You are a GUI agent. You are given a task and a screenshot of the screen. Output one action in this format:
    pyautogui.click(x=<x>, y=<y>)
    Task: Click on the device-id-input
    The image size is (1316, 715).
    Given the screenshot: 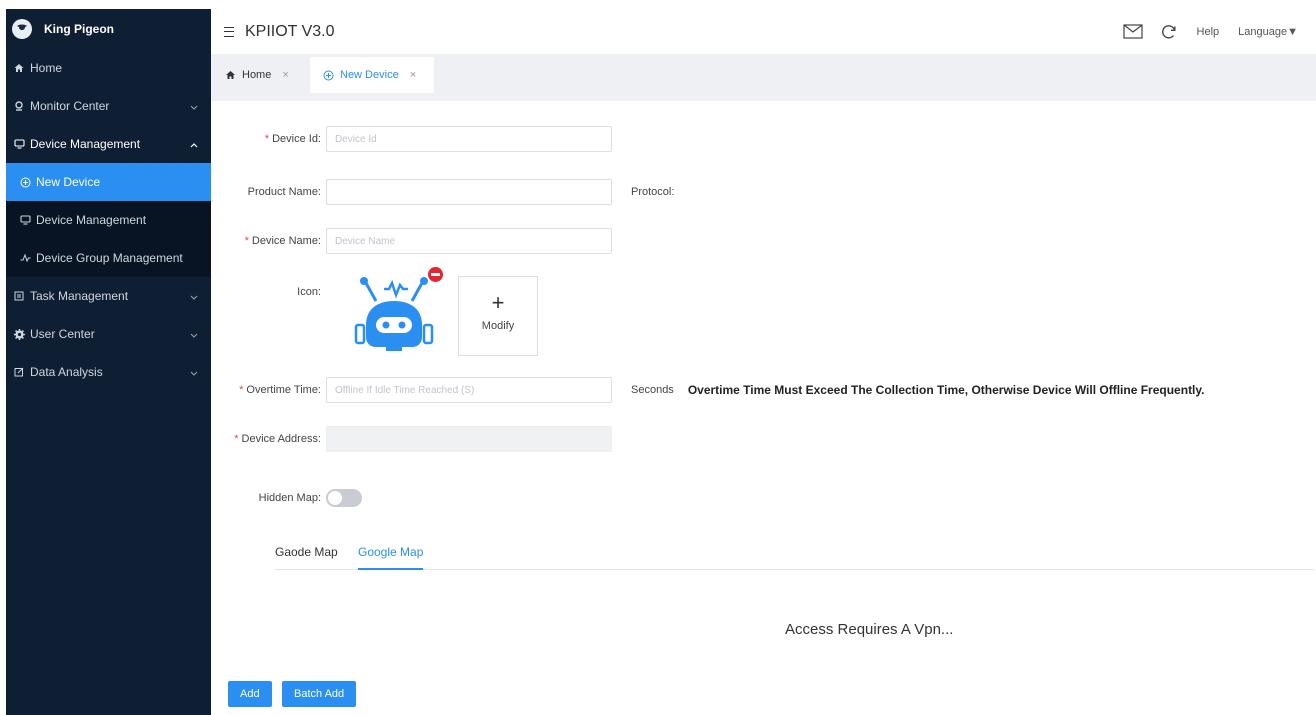 What is the action you would take?
    pyautogui.click(x=469, y=139)
    